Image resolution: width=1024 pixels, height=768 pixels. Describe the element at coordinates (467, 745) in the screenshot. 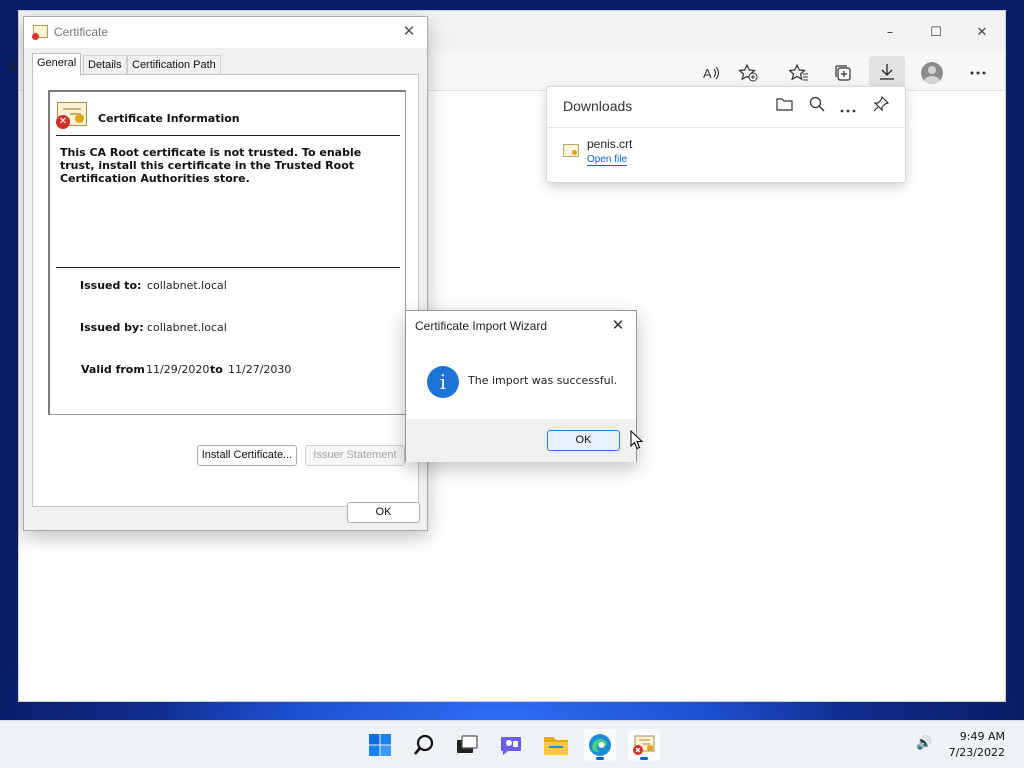

I see `task-view-icon` at that location.